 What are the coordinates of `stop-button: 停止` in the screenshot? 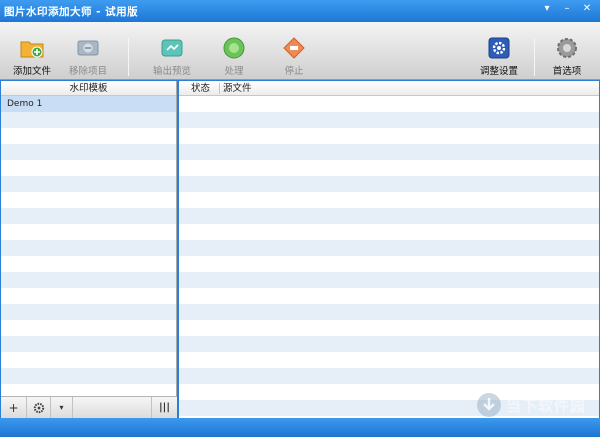 It's located at (294, 51).